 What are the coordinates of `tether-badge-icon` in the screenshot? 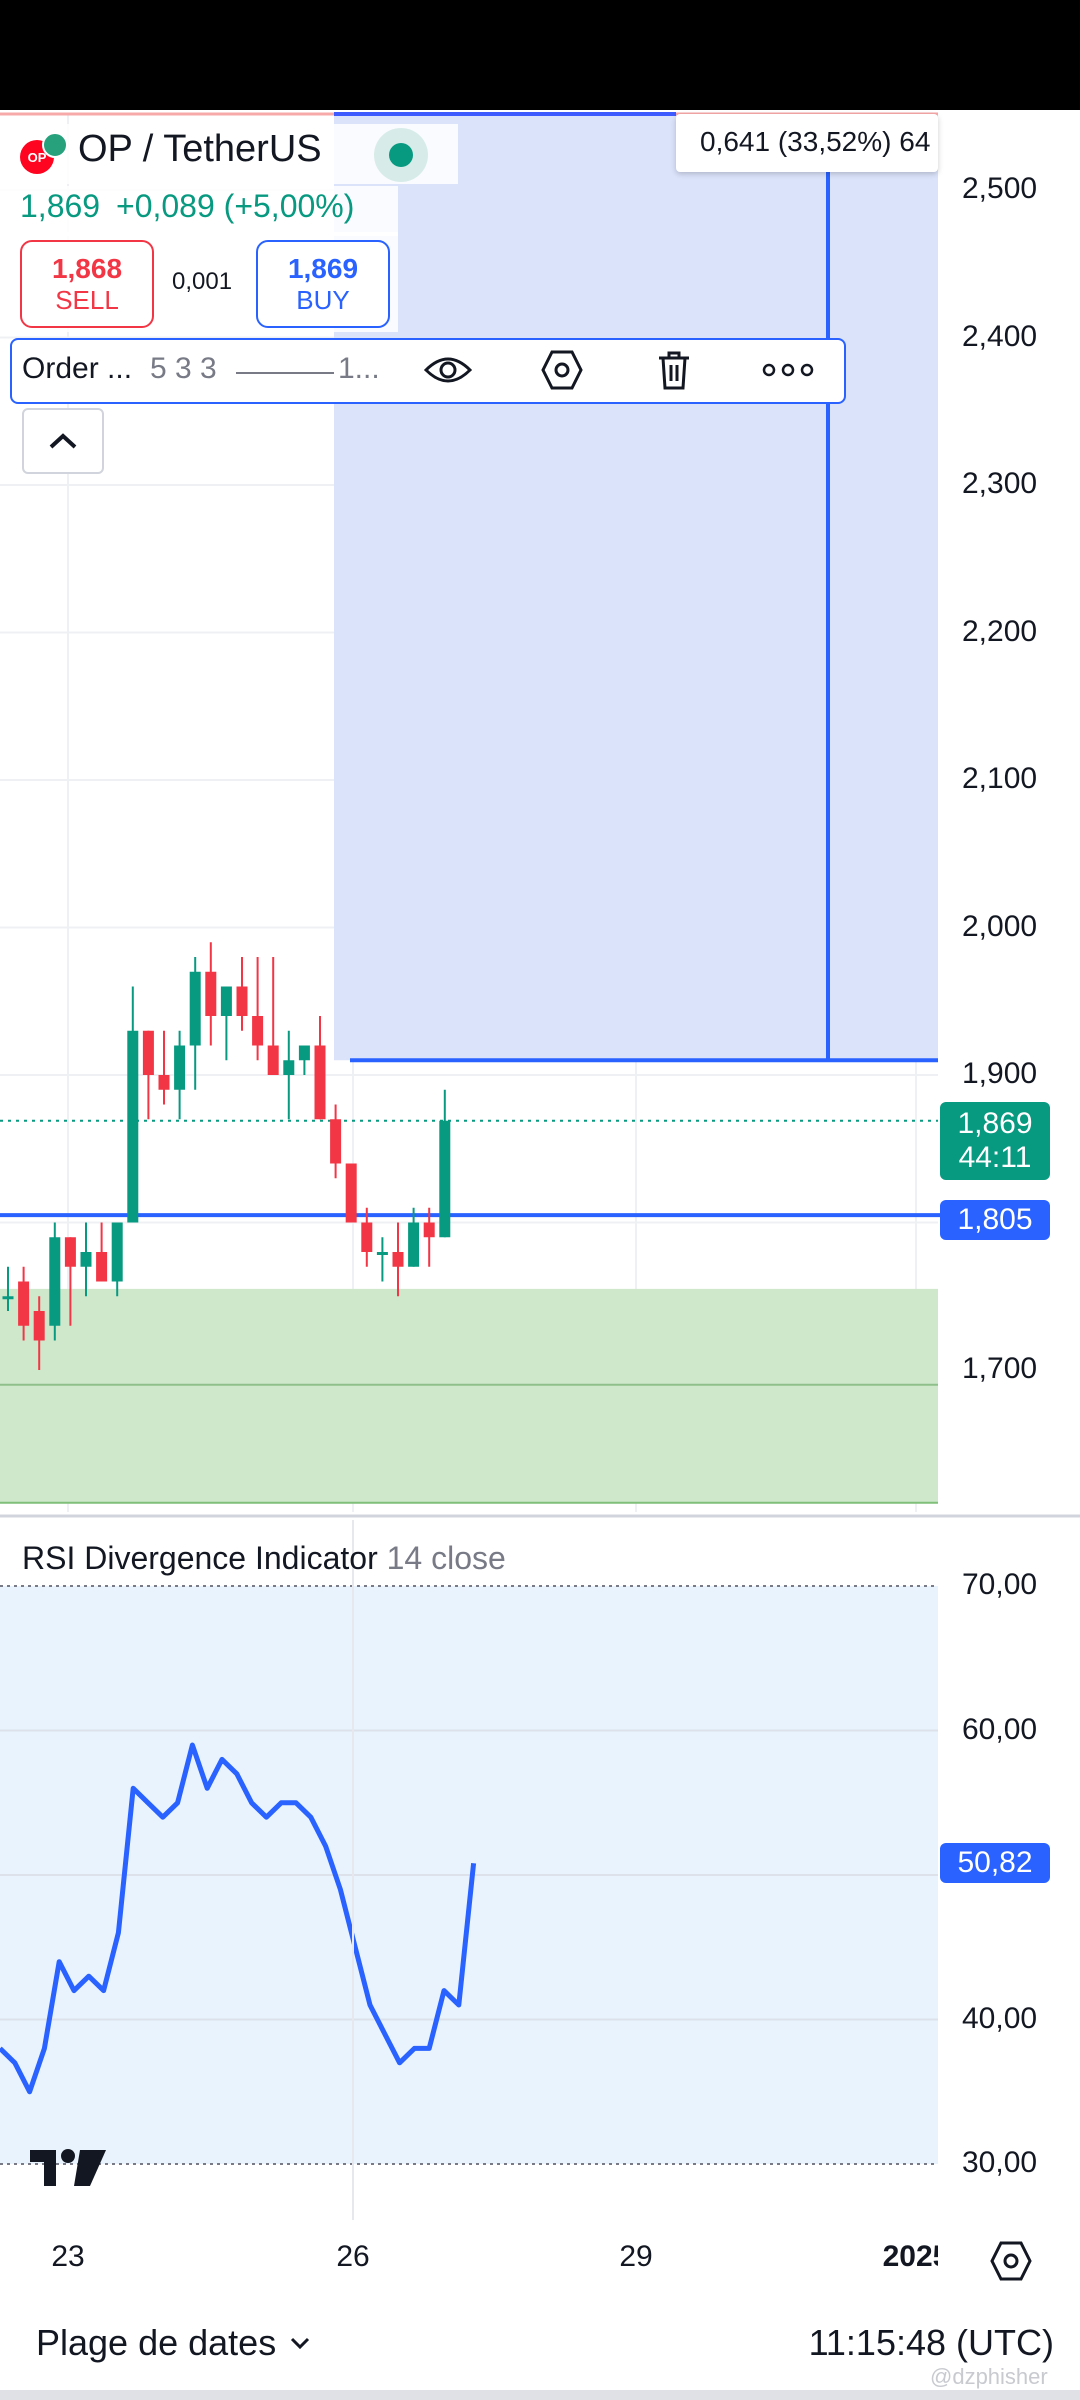 It's located at (55, 145).